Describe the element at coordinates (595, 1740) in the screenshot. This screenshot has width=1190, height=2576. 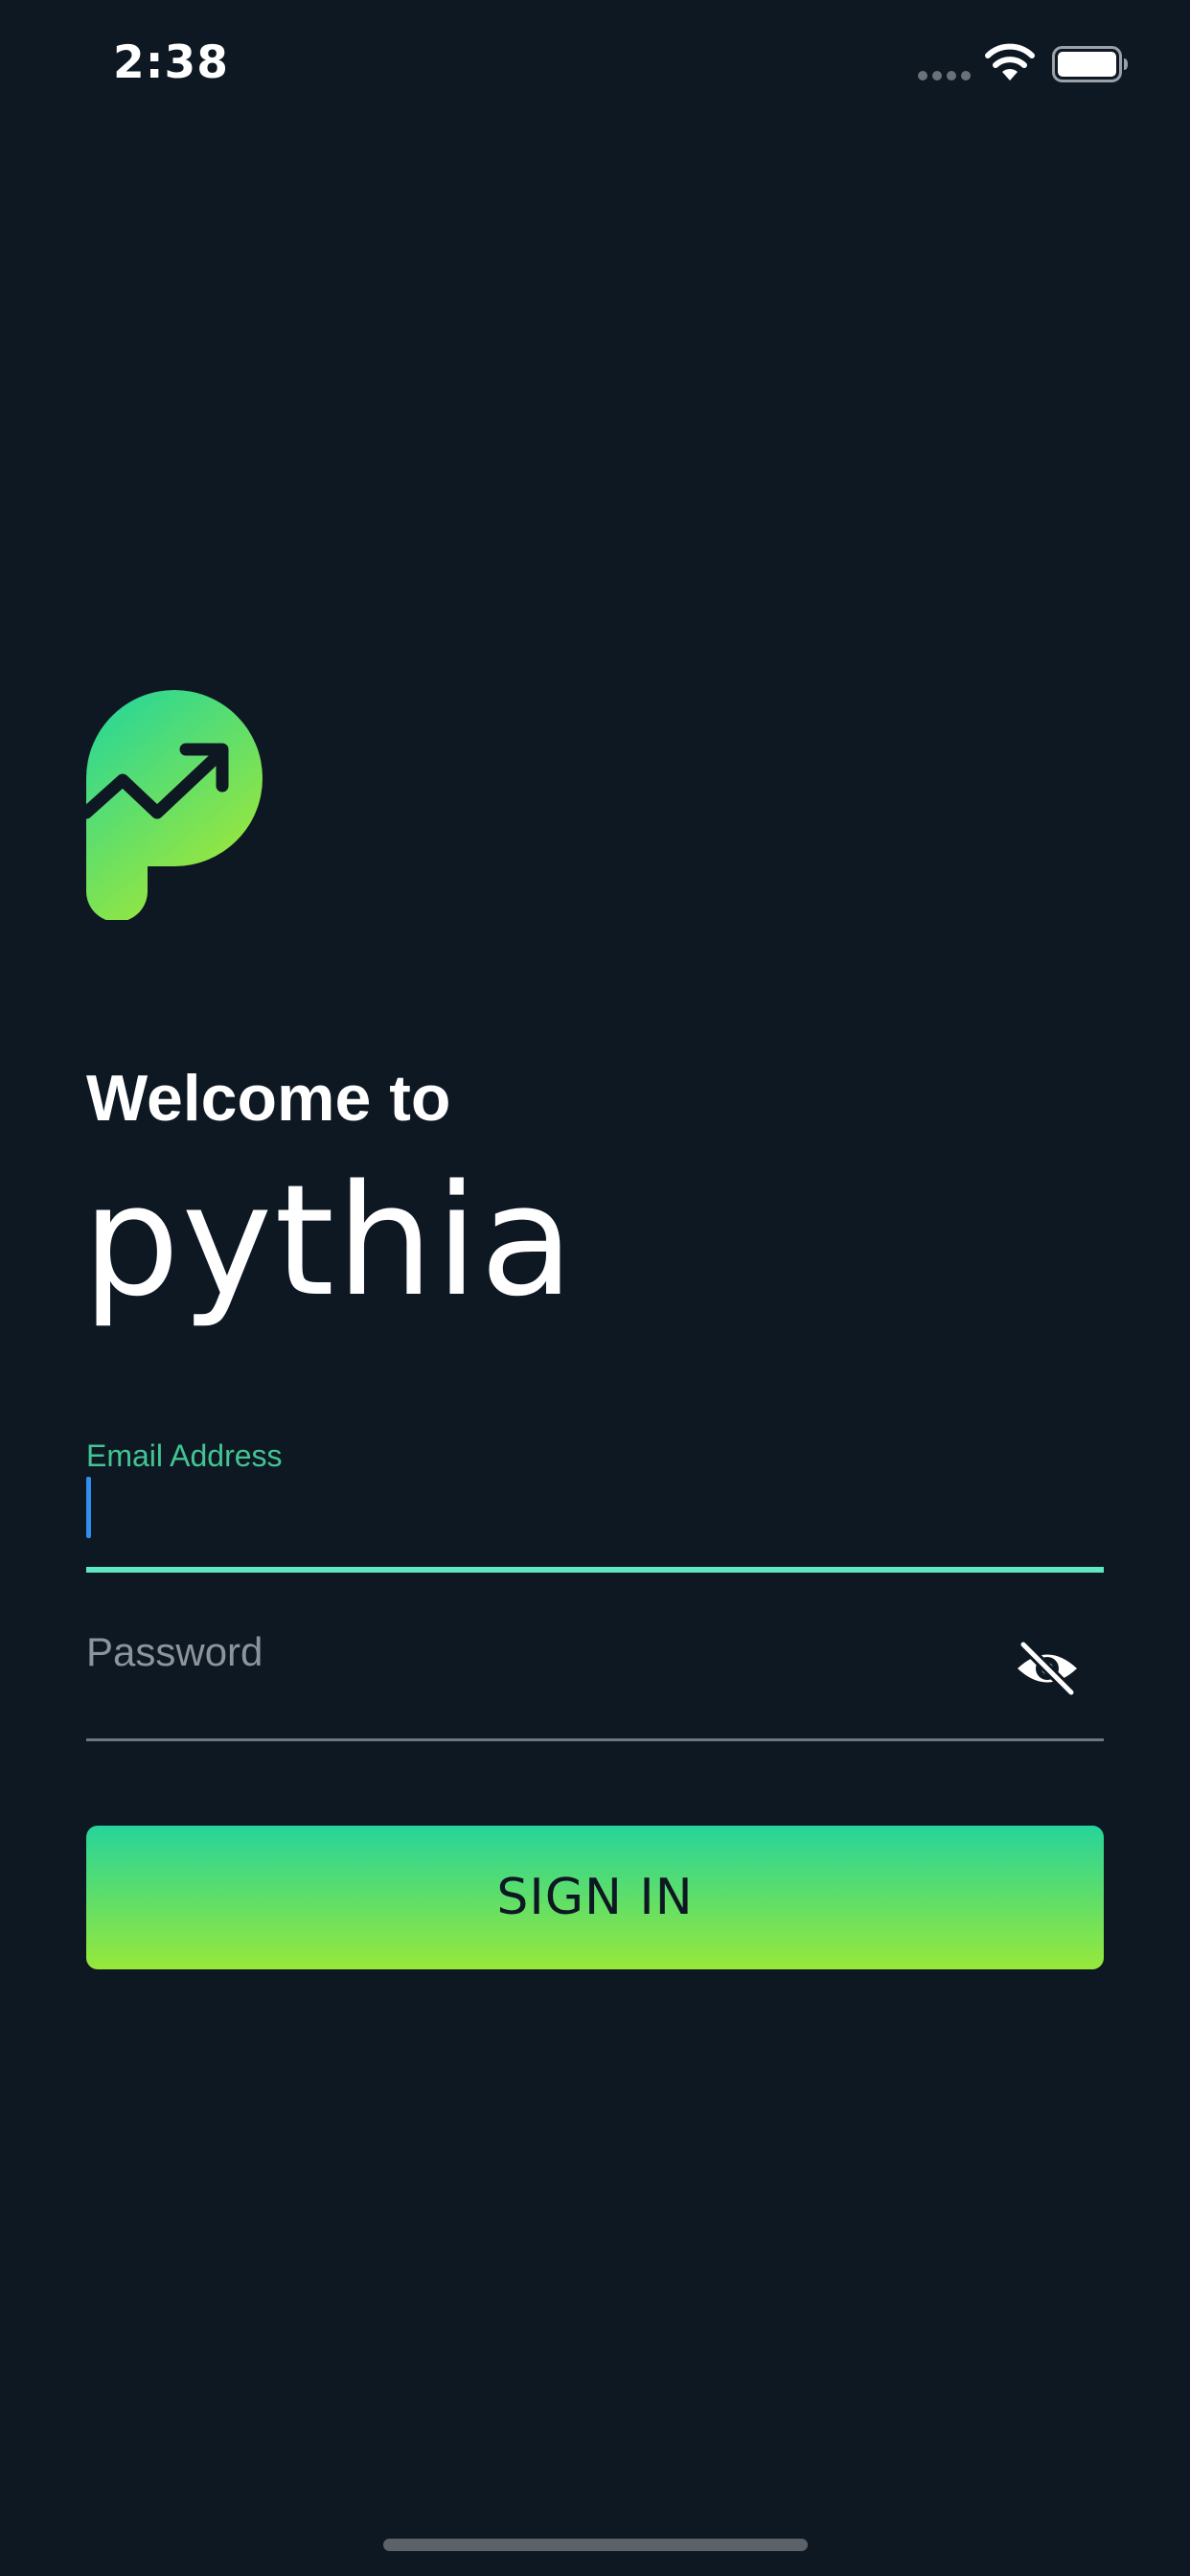
I see `password-underline` at that location.